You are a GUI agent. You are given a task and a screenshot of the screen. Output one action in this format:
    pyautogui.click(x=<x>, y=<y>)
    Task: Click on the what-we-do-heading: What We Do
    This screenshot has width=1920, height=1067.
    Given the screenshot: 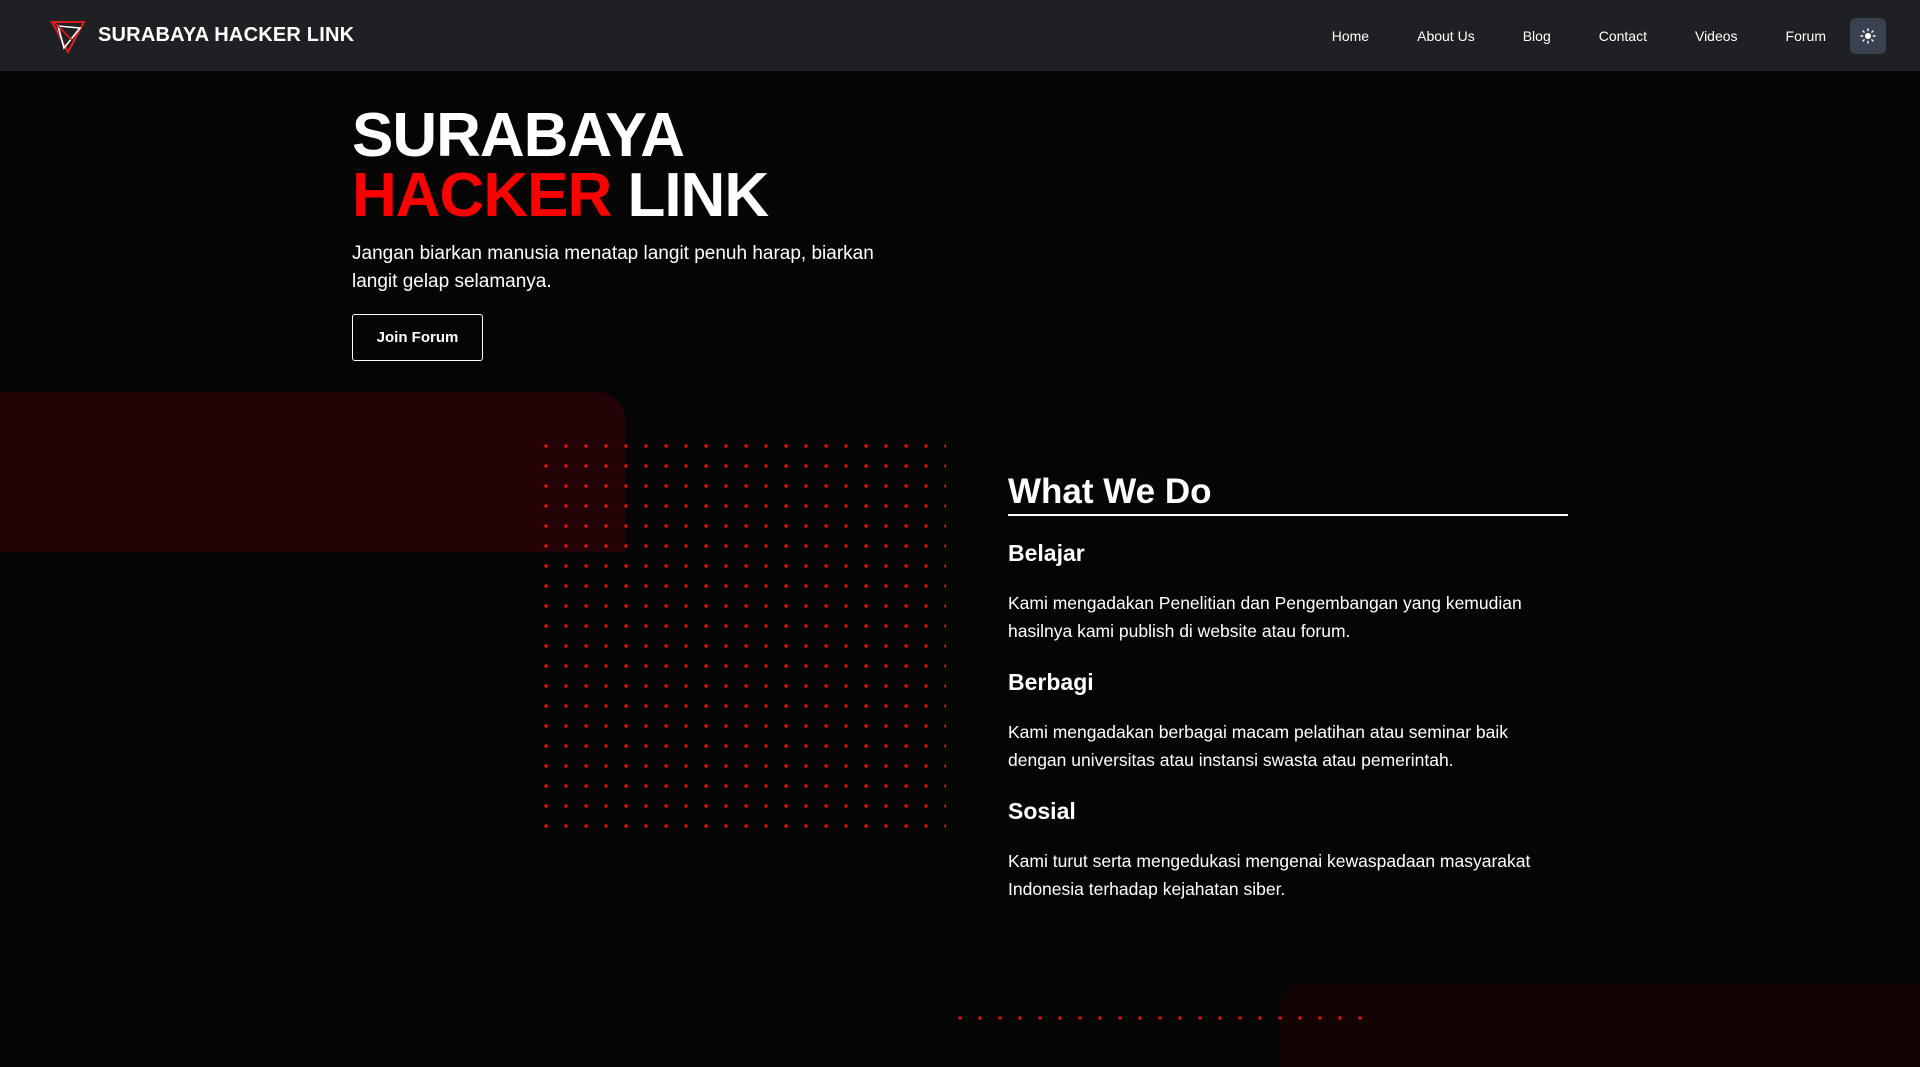 What is the action you would take?
    pyautogui.click(x=1288, y=493)
    